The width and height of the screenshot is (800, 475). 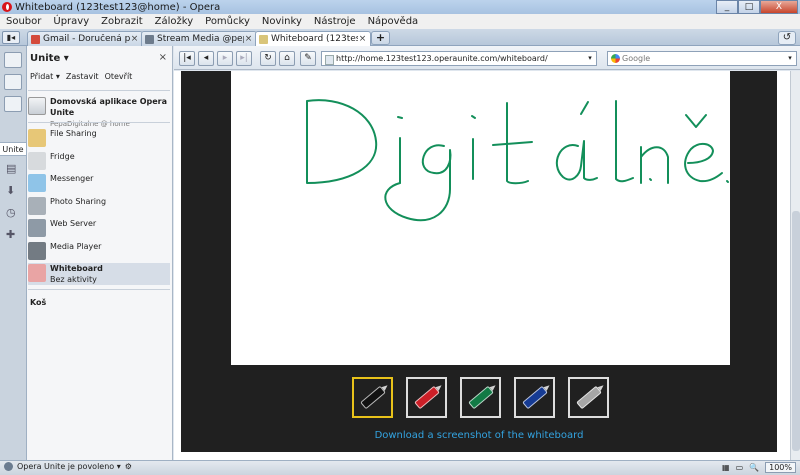 I want to click on palette-blue-marker, so click(x=534, y=397).